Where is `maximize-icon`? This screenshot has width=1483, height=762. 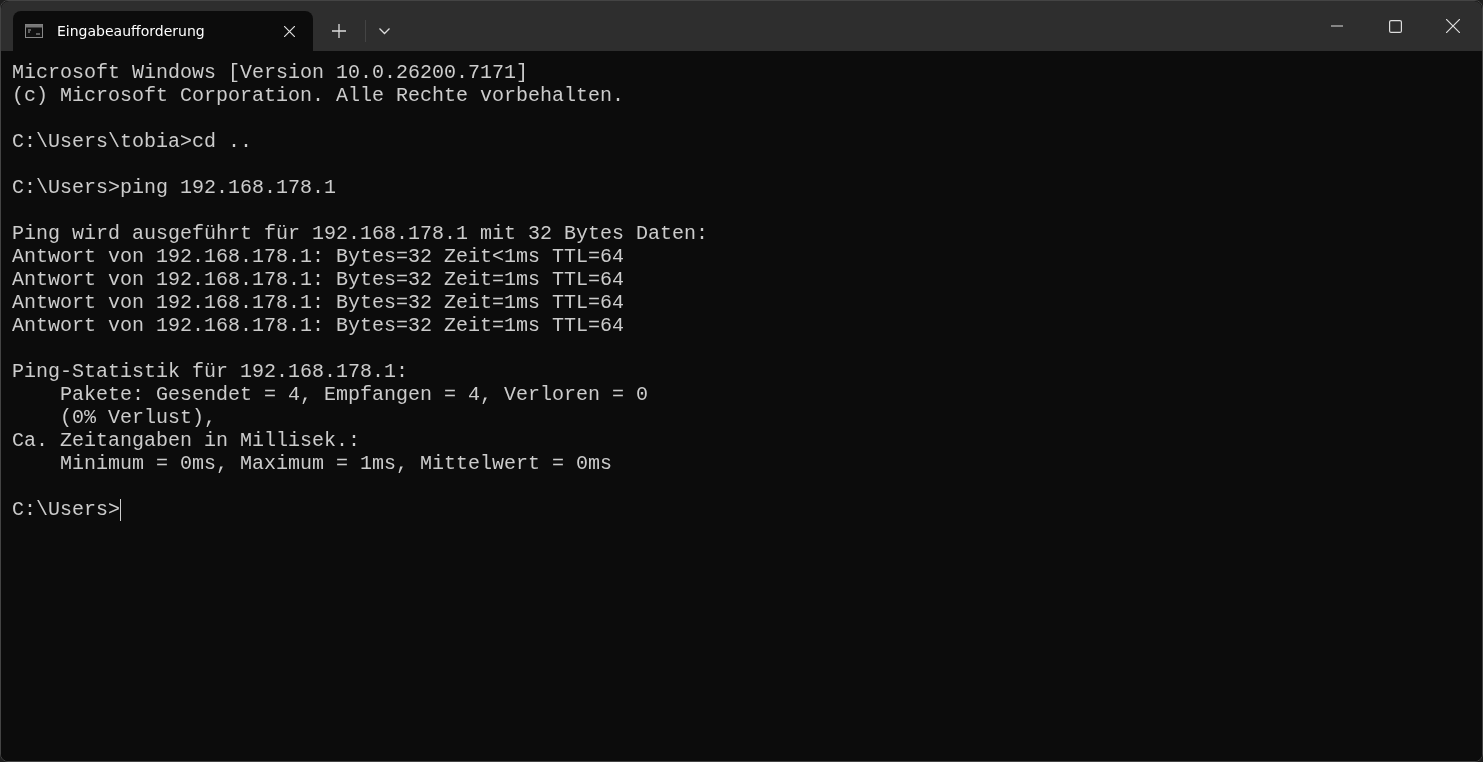 maximize-icon is located at coordinates (1395, 26).